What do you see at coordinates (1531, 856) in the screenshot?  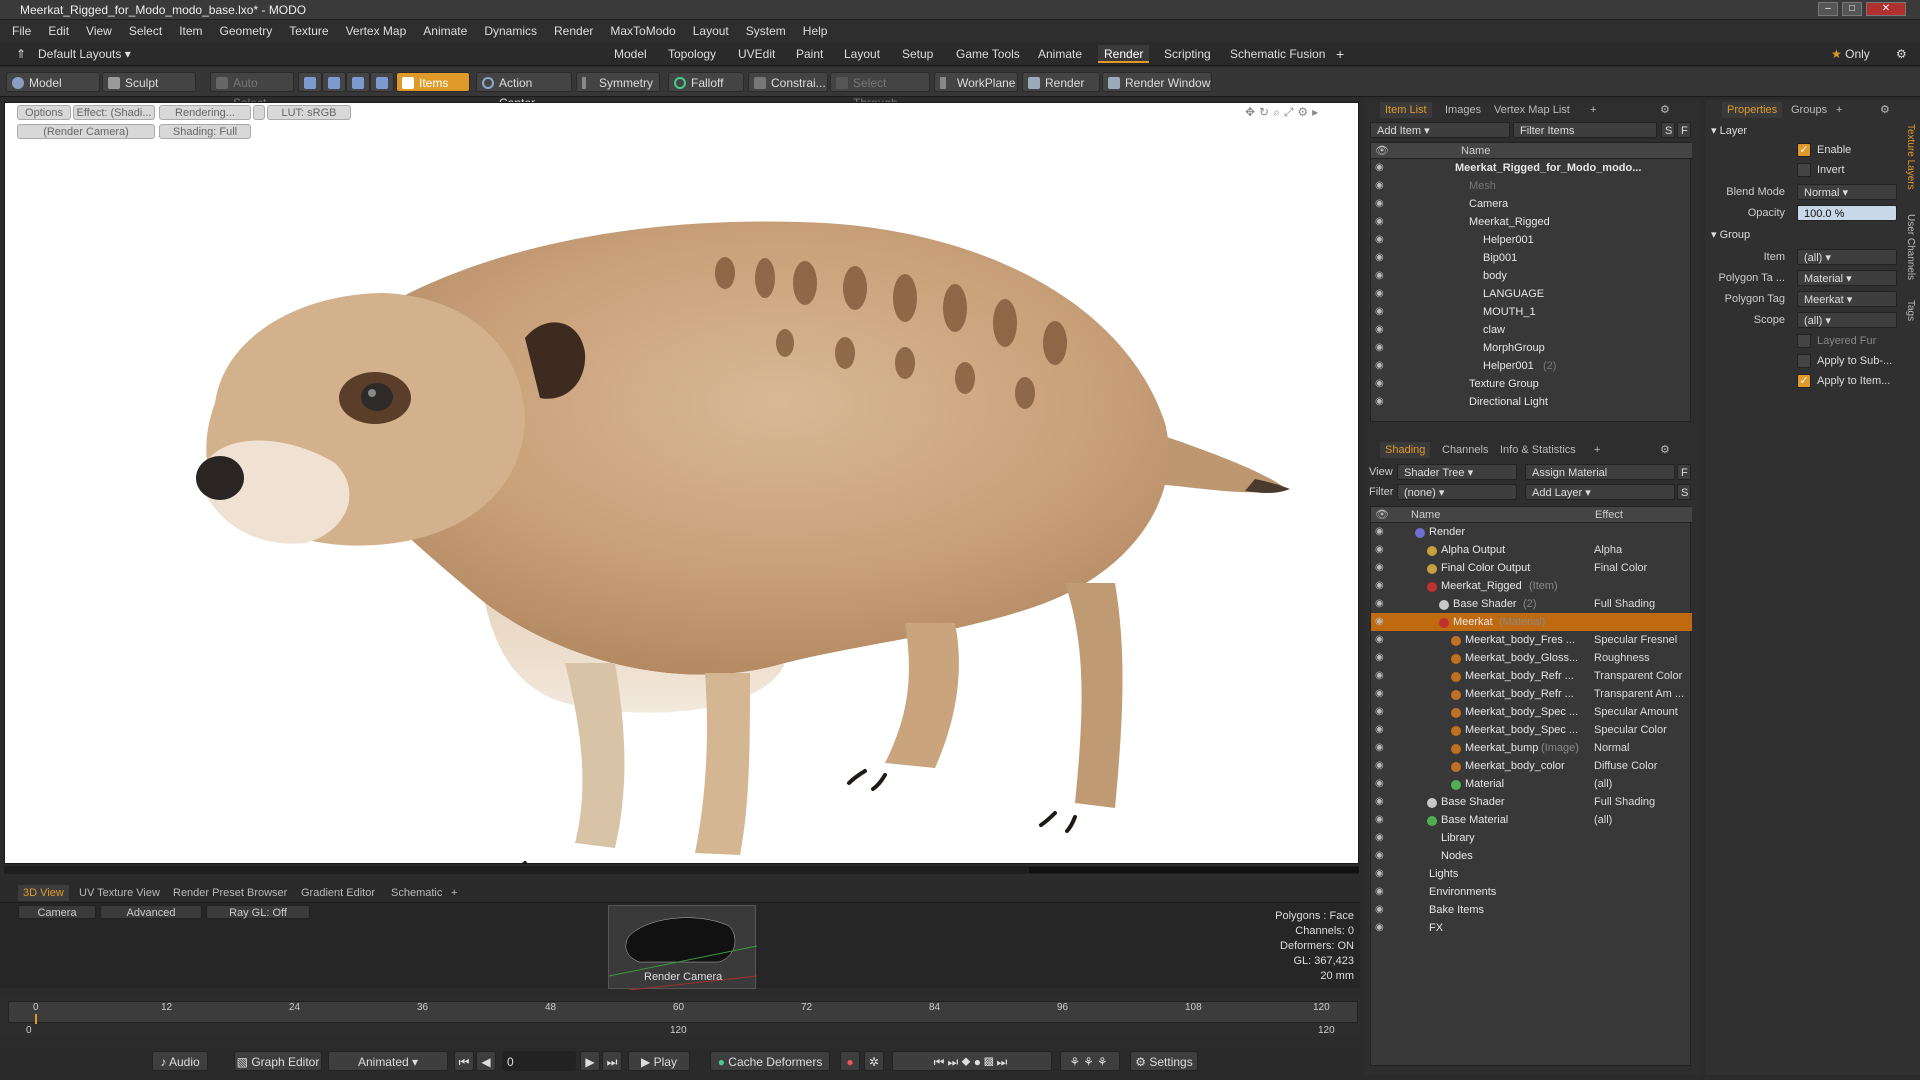 I see `shader-tree-row: ◉ Nodes` at bounding box center [1531, 856].